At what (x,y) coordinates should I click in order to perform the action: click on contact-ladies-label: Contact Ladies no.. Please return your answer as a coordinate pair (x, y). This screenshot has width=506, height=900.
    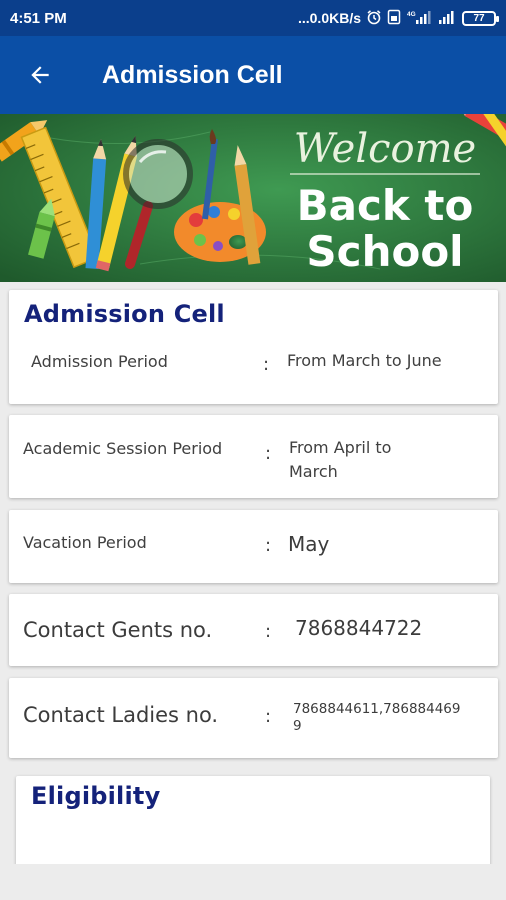
    Looking at the image, I should click on (121, 715).